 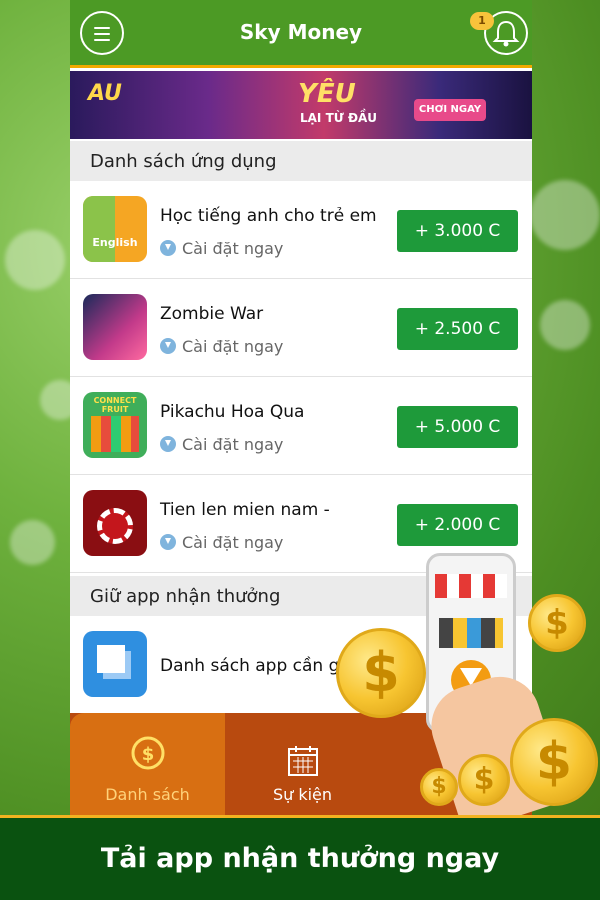 I want to click on app-title: Sky Money, so click(x=301, y=32).